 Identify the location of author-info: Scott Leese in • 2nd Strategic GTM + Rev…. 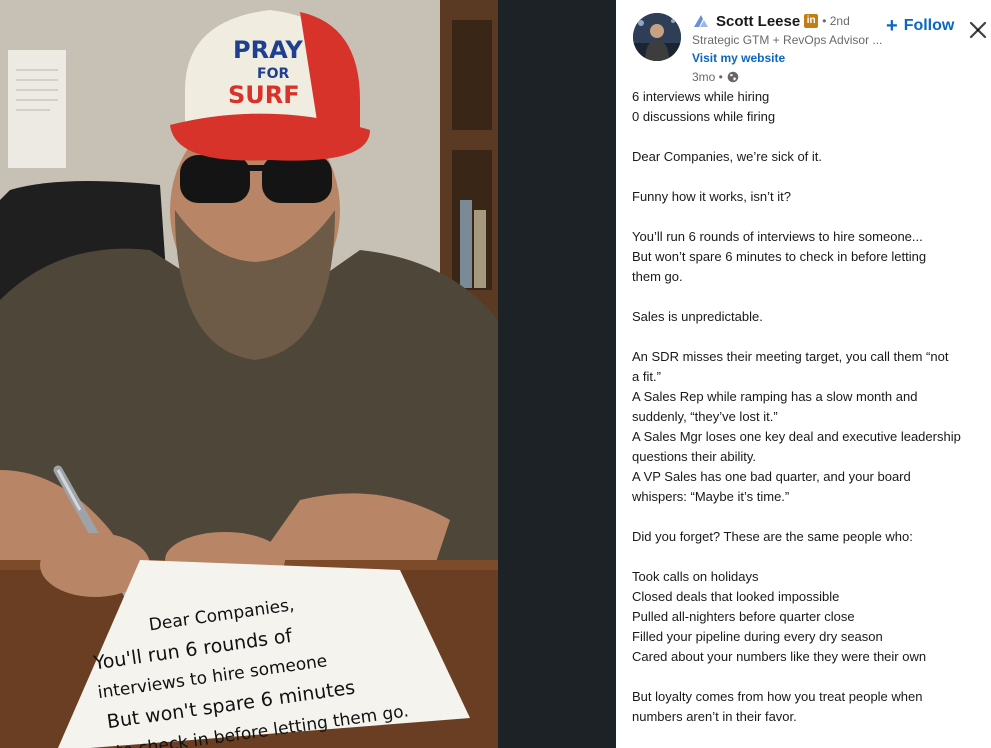
(792, 48).